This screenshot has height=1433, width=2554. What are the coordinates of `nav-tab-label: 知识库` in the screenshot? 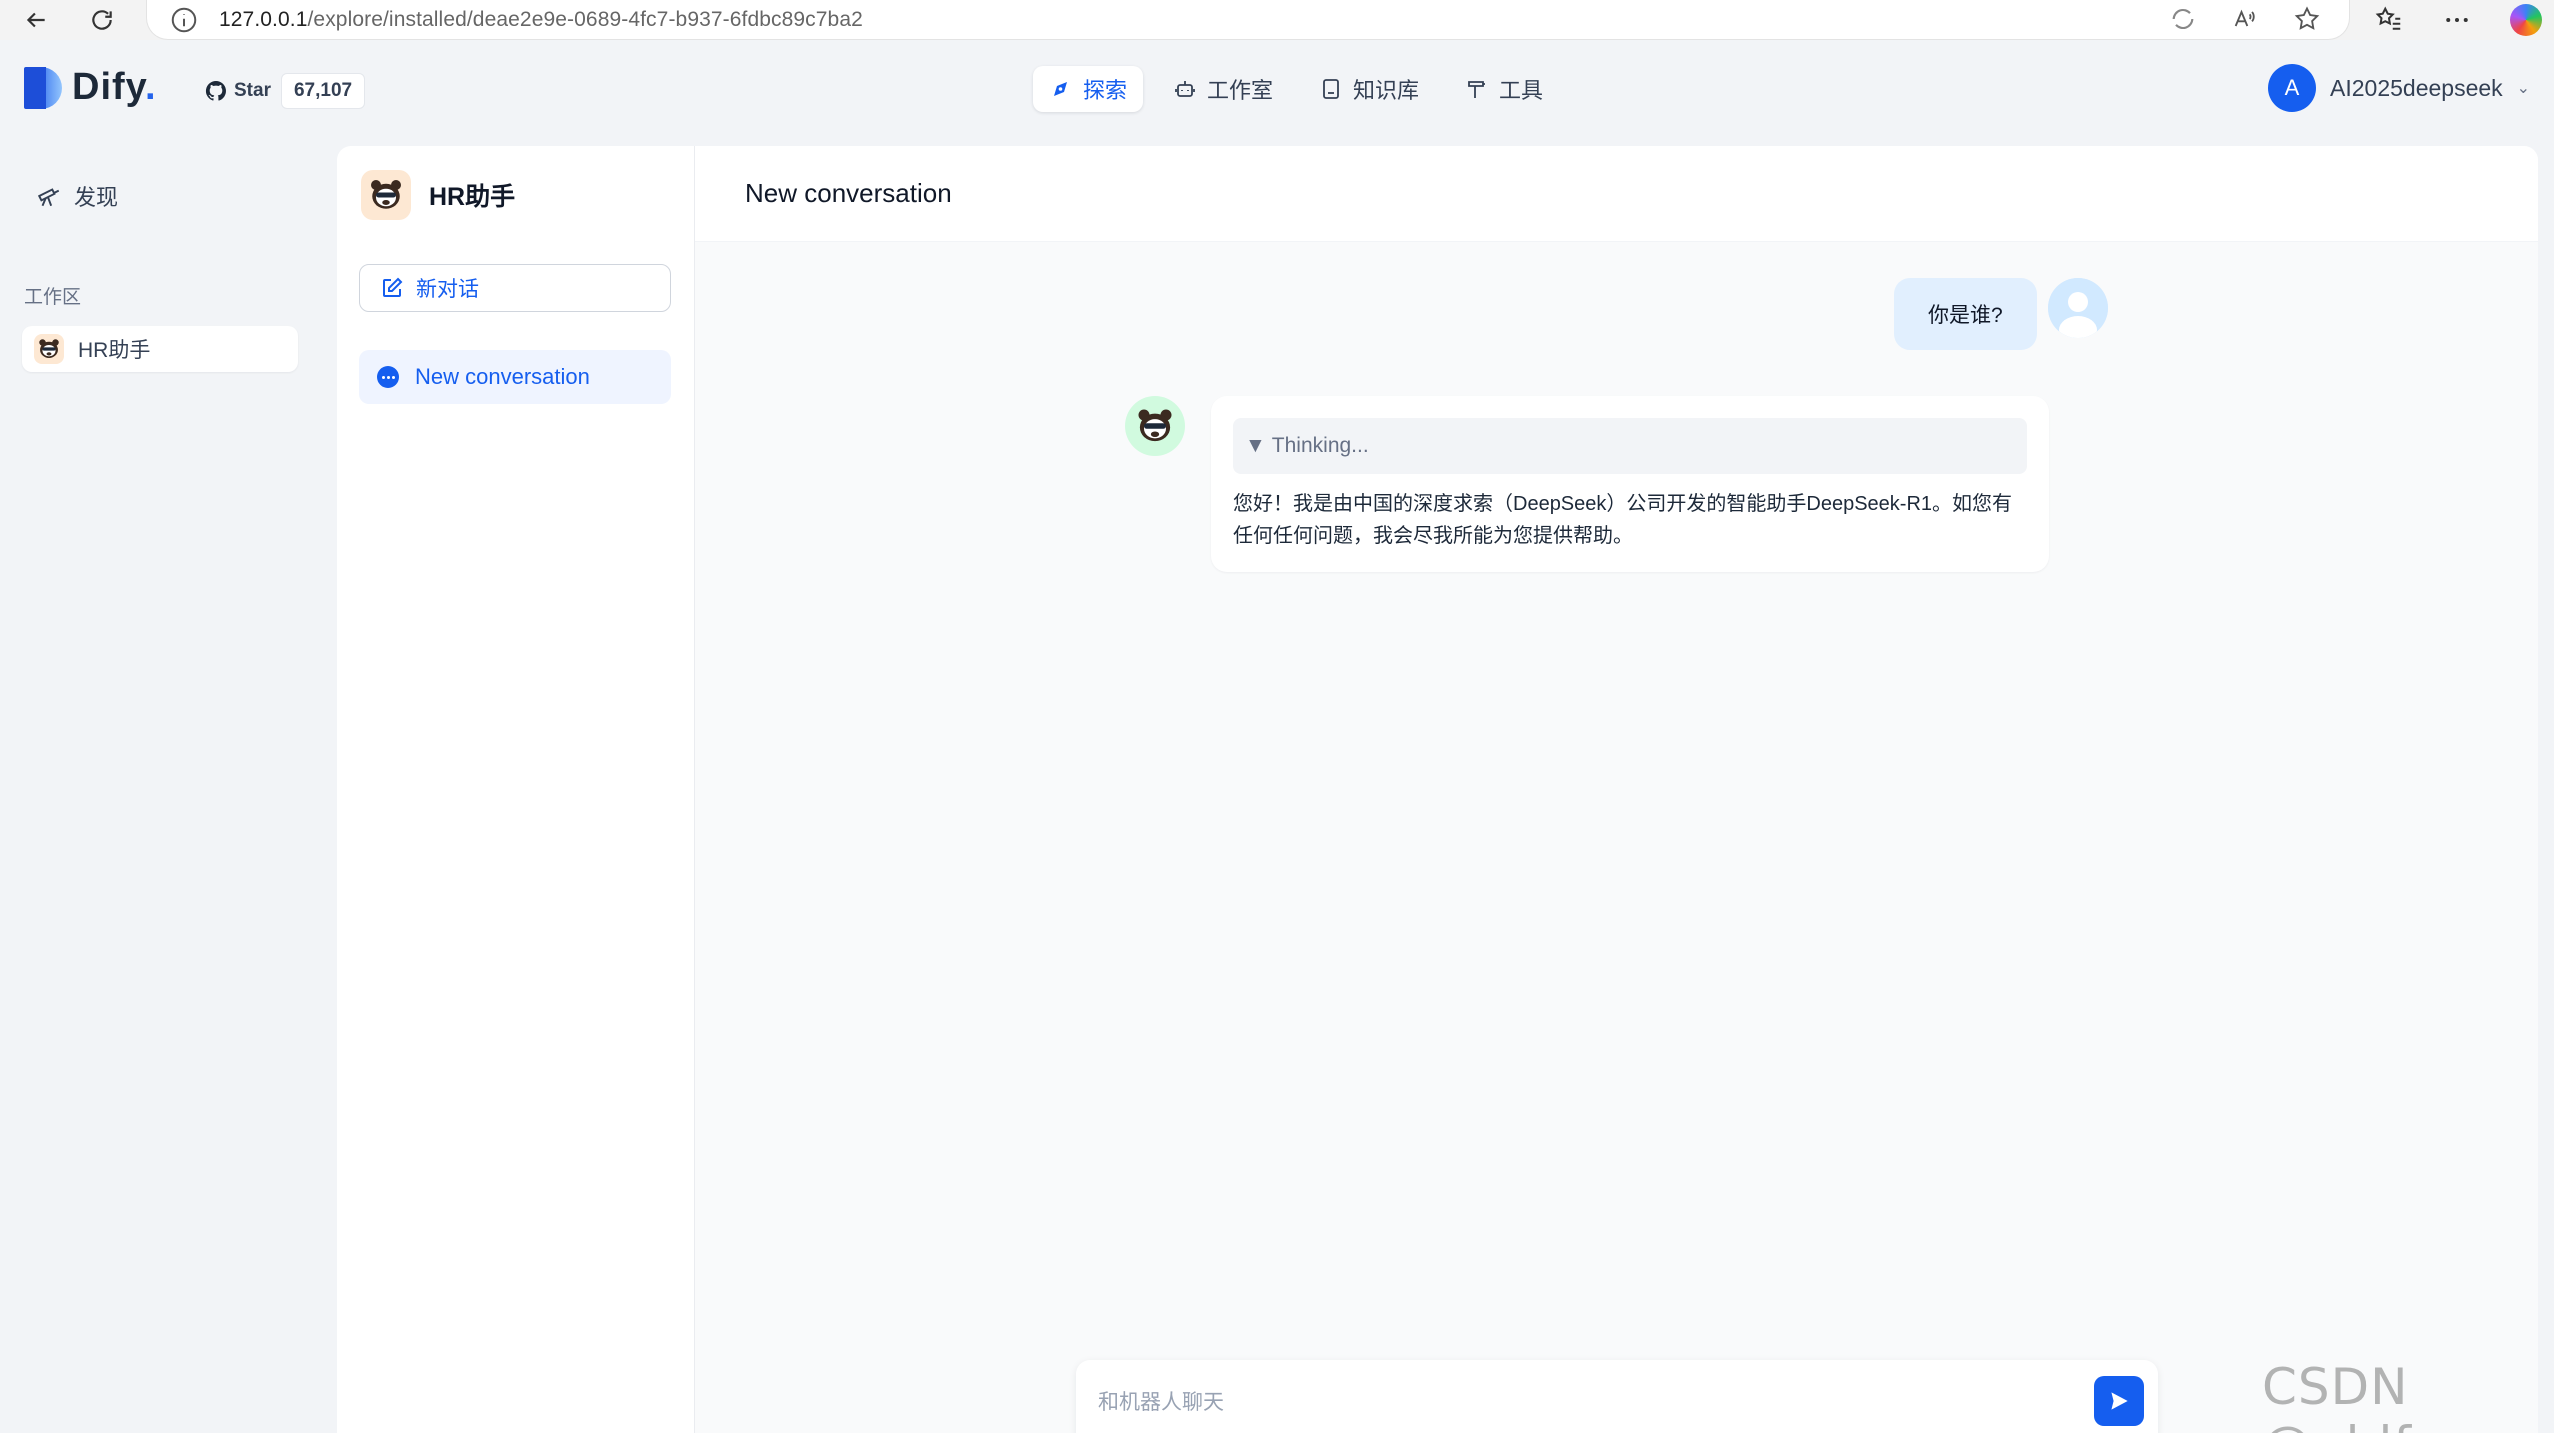 It's located at (1386, 90).